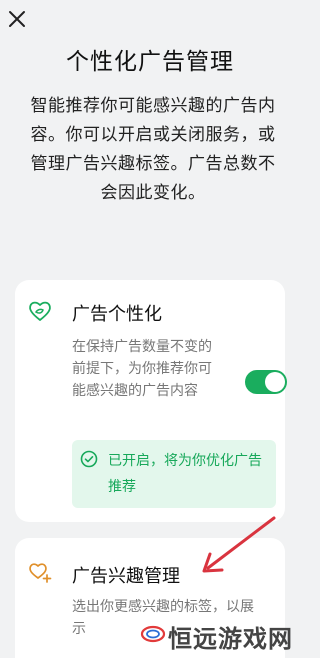 The image size is (320, 658). I want to click on watermark-text: 恒远游戏网, so click(230, 639).